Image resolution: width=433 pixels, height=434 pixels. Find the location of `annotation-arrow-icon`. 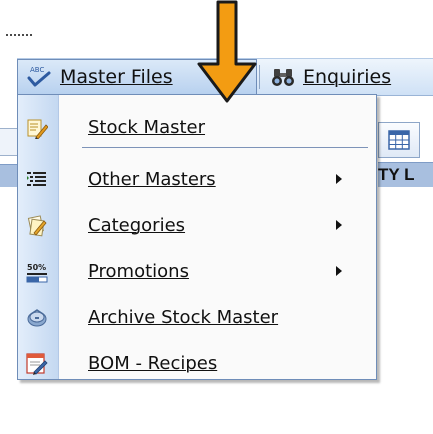

annotation-arrow-icon is located at coordinates (227, 51).